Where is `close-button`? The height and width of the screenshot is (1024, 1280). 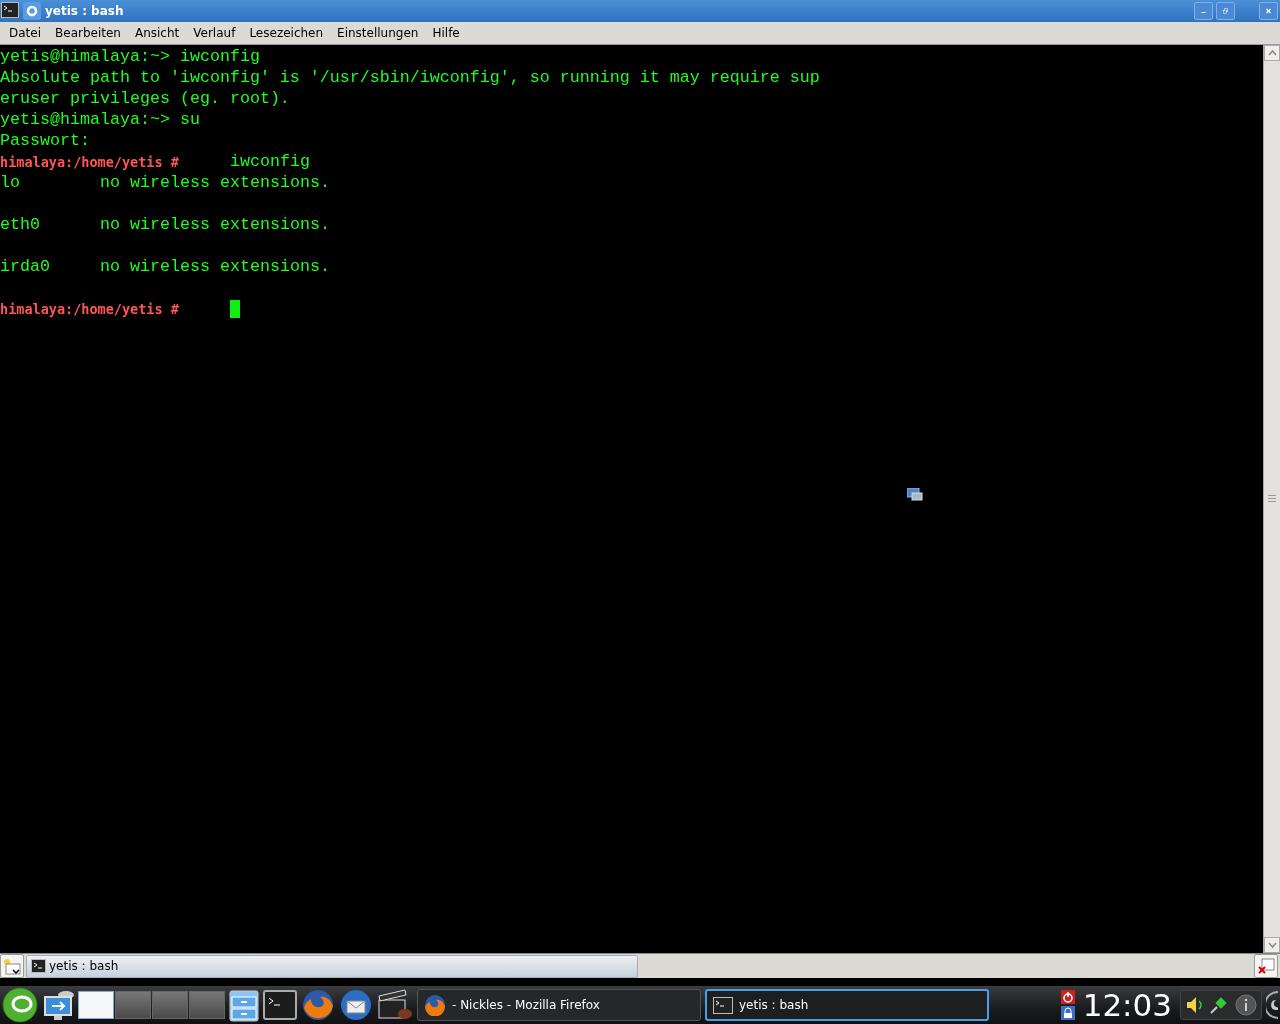 close-button is located at coordinates (1268, 11).